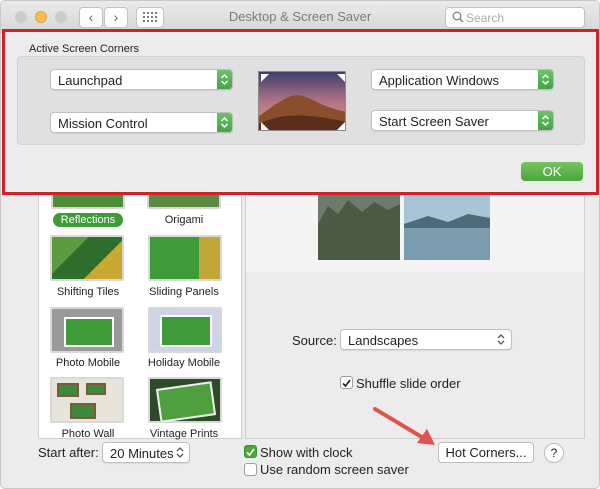 This screenshot has height=489, width=600. What do you see at coordinates (383, 340) in the screenshot?
I see `source-value: Landscapes` at bounding box center [383, 340].